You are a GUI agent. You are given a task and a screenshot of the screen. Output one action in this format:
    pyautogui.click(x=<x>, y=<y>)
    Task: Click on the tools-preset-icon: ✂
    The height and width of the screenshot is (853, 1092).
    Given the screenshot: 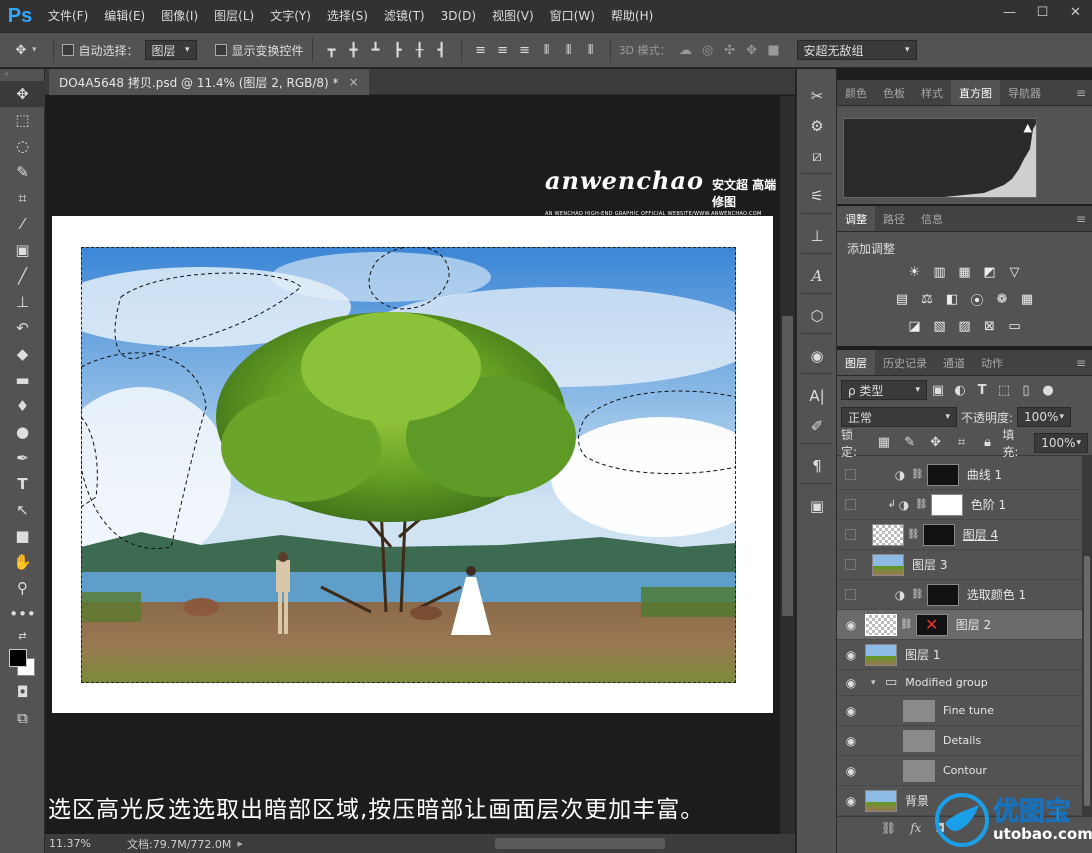 What is the action you would take?
    pyautogui.click(x=817, y=96)
    